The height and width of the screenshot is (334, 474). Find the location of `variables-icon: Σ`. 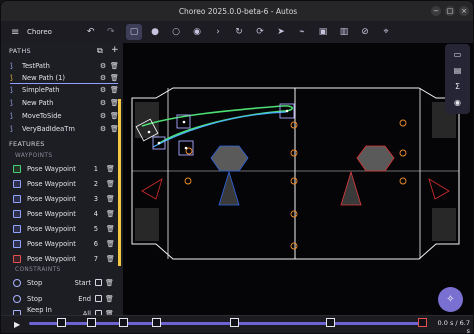

variables-icon: Σ is located at coordinates (457, 86).